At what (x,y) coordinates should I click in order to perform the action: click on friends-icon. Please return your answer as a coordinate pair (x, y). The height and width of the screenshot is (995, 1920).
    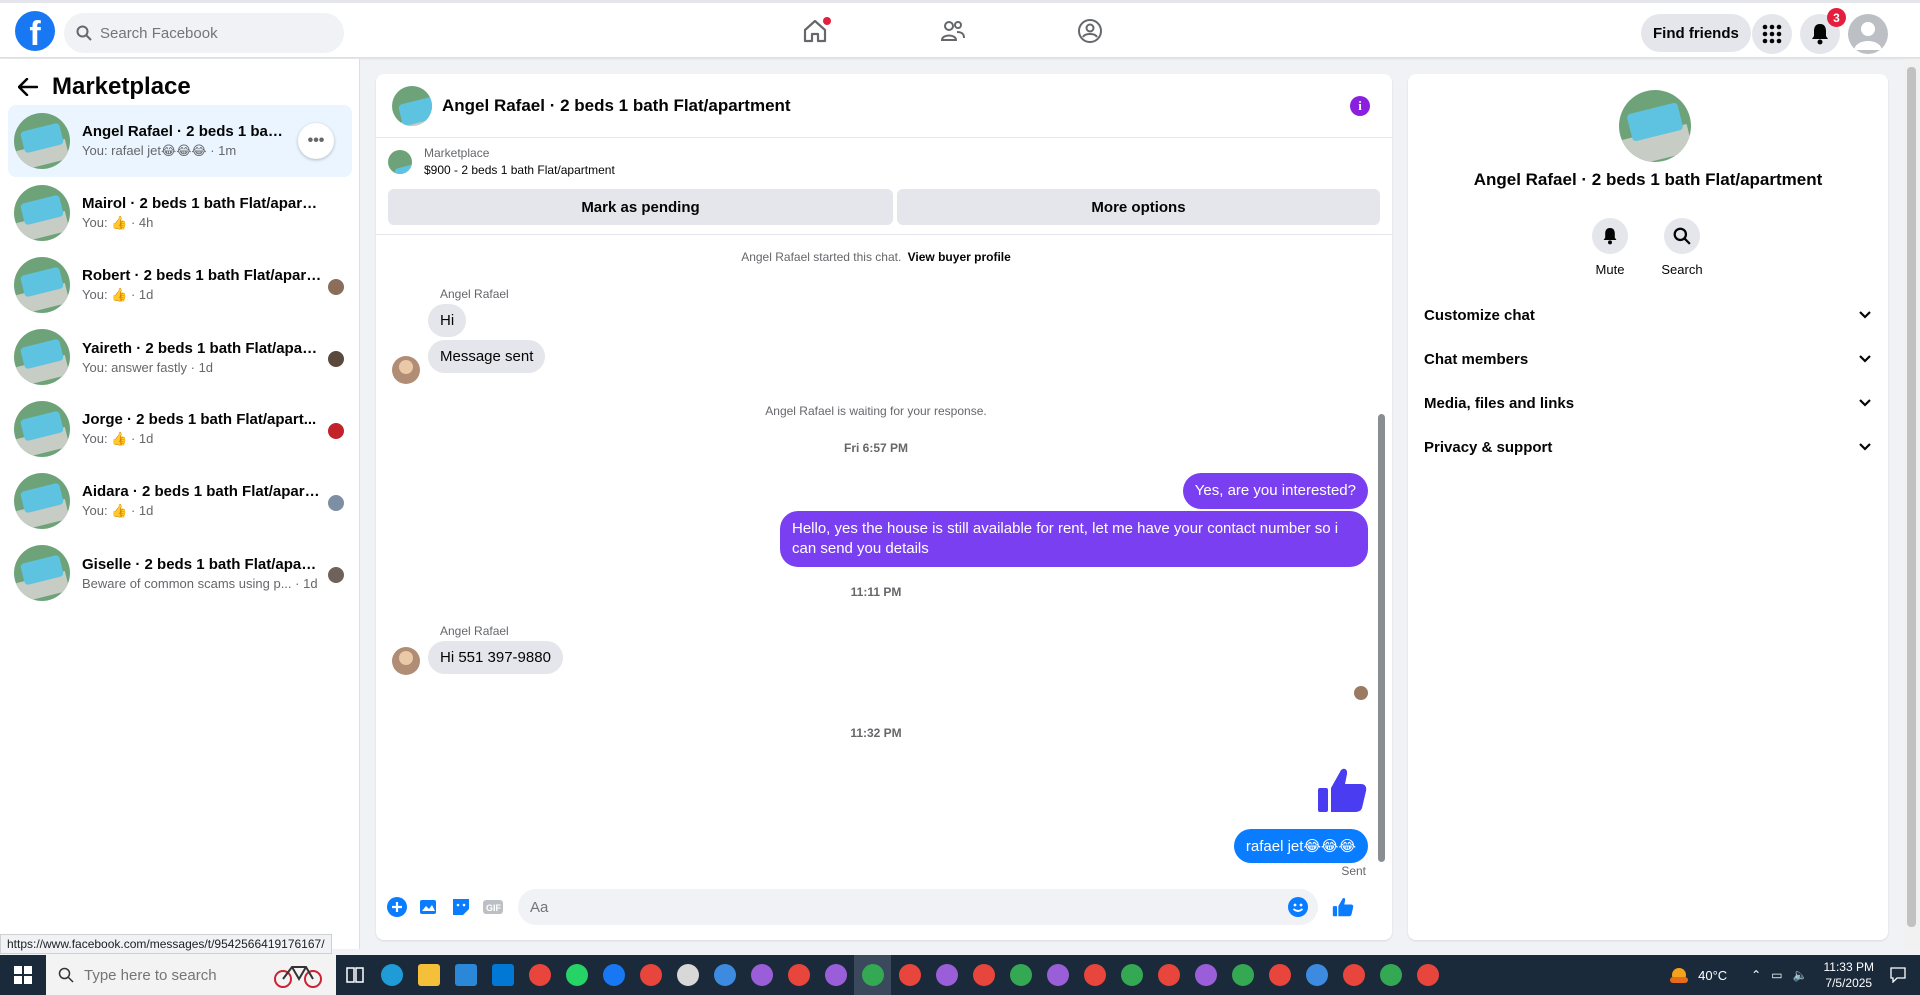
    Looking at the image, I should click on (954, 32).